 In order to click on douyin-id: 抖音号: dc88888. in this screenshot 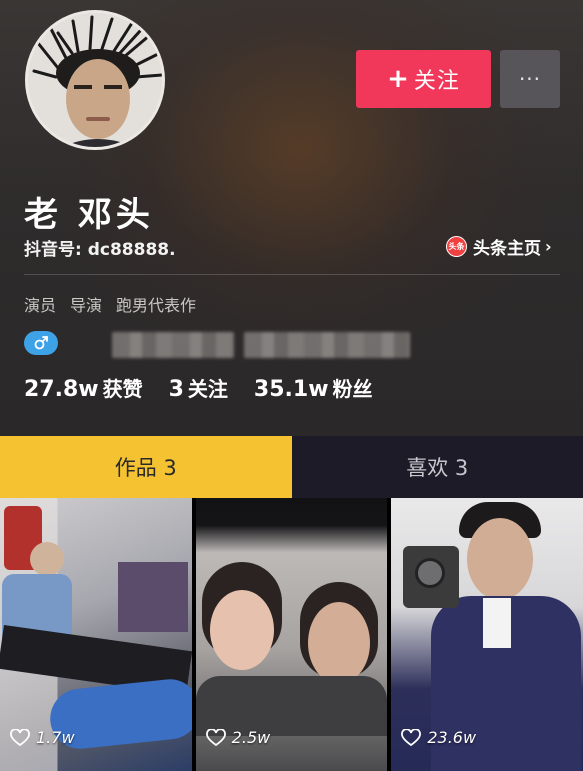, I will do `click(100, 250)`.